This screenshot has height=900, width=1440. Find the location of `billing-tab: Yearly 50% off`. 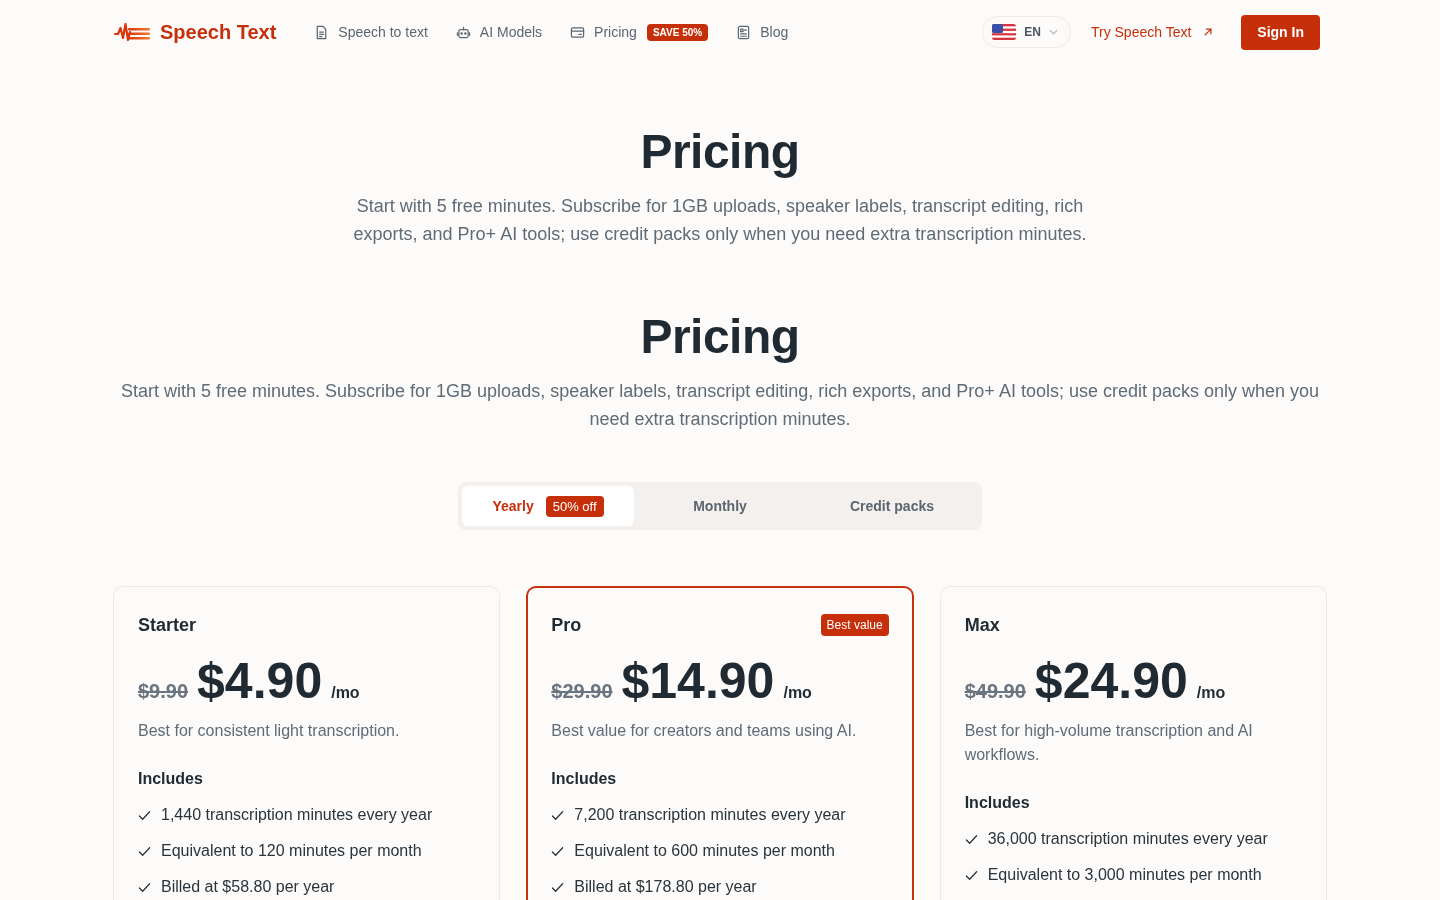

billing-tab: Yearly 50% off is located at coordinates (548, 506).